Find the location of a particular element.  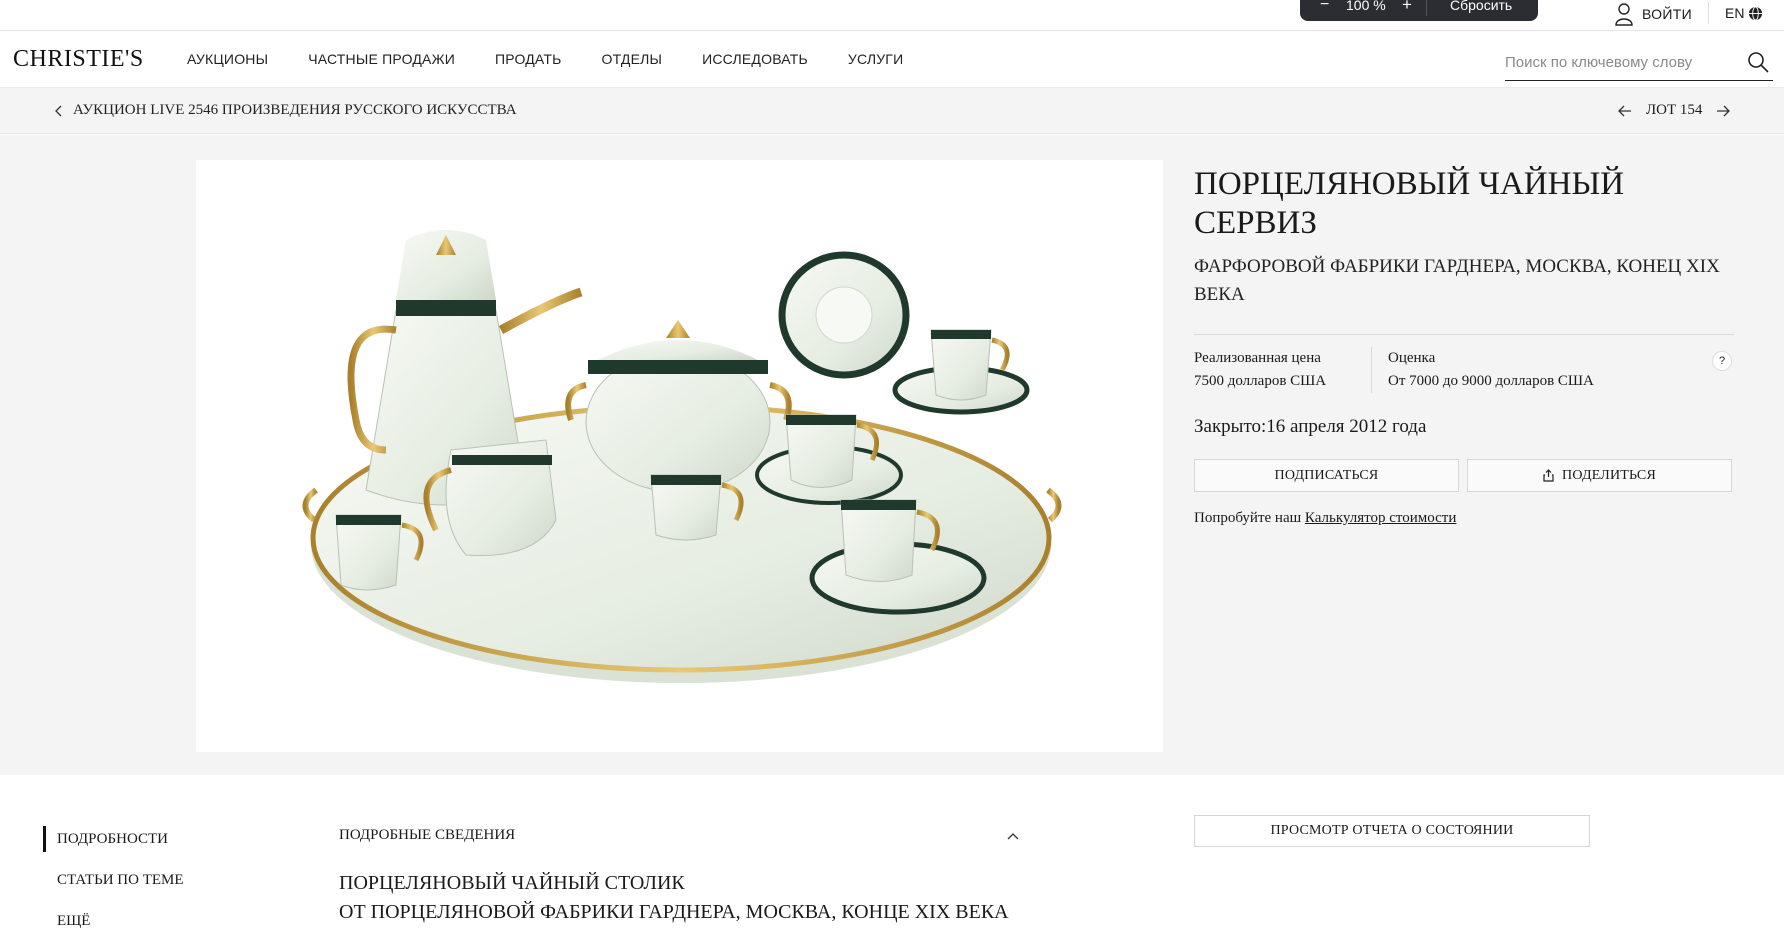

nav-item-private-sales: ЧАСТНЫЕ ПРОДАЖИ is located at coordinates (381, 59).